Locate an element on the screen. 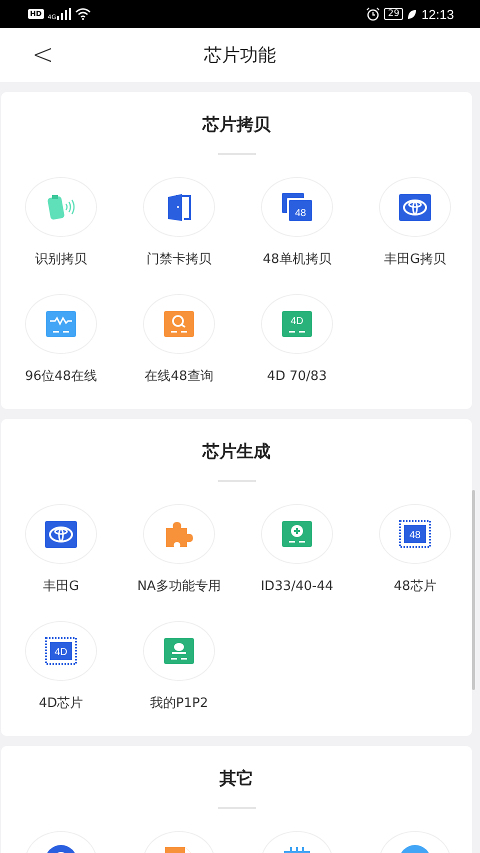 The image size is (480, 853). leaf-icon is located at coordinates (412, 14).